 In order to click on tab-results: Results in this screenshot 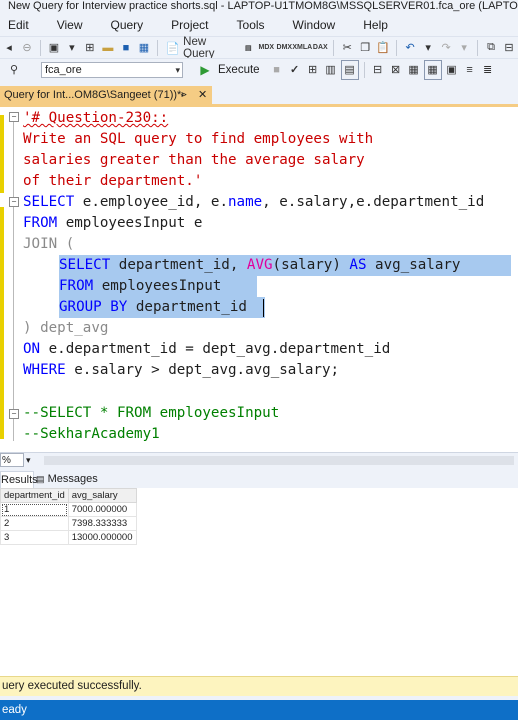, I will do `click(19, 479)`.